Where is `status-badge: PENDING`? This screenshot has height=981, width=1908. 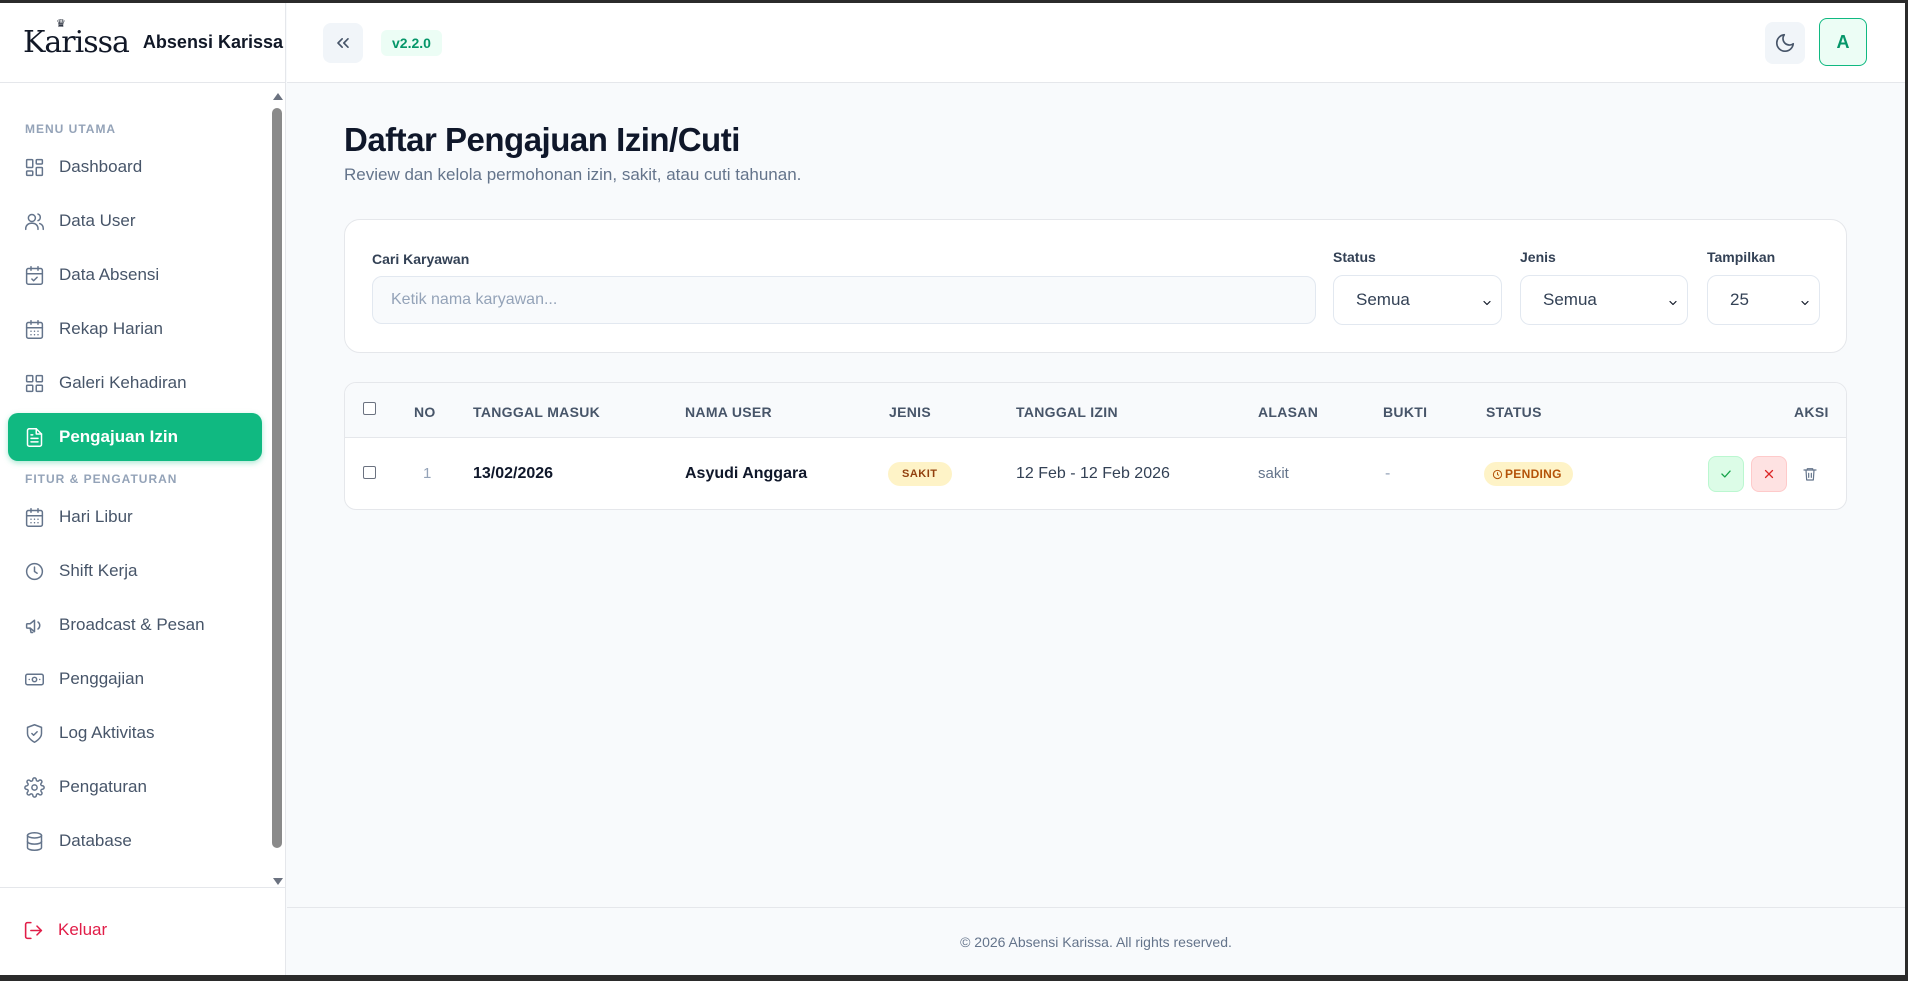 status-badge: PENDING is located at coordinates (1528, 474).